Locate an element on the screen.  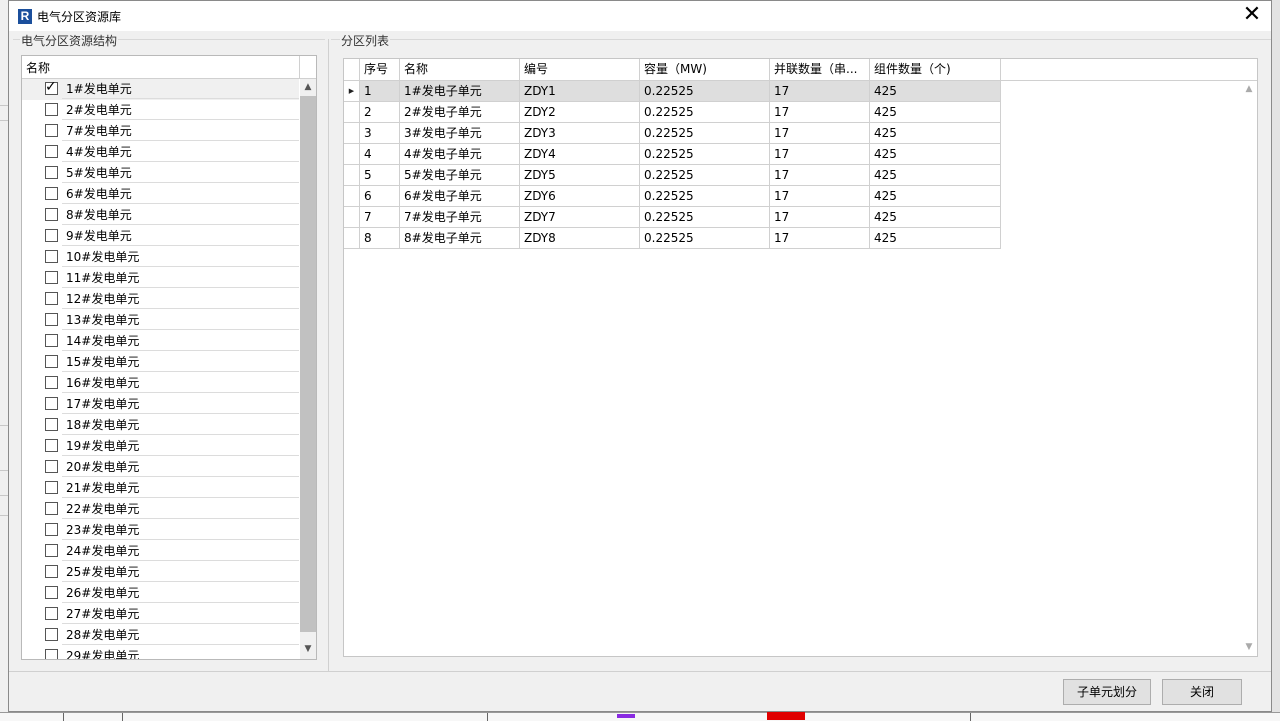
table-row: 6 6#发电子单元 ZDY6 0.22525 17 425 is located at coordinates (792, 196).